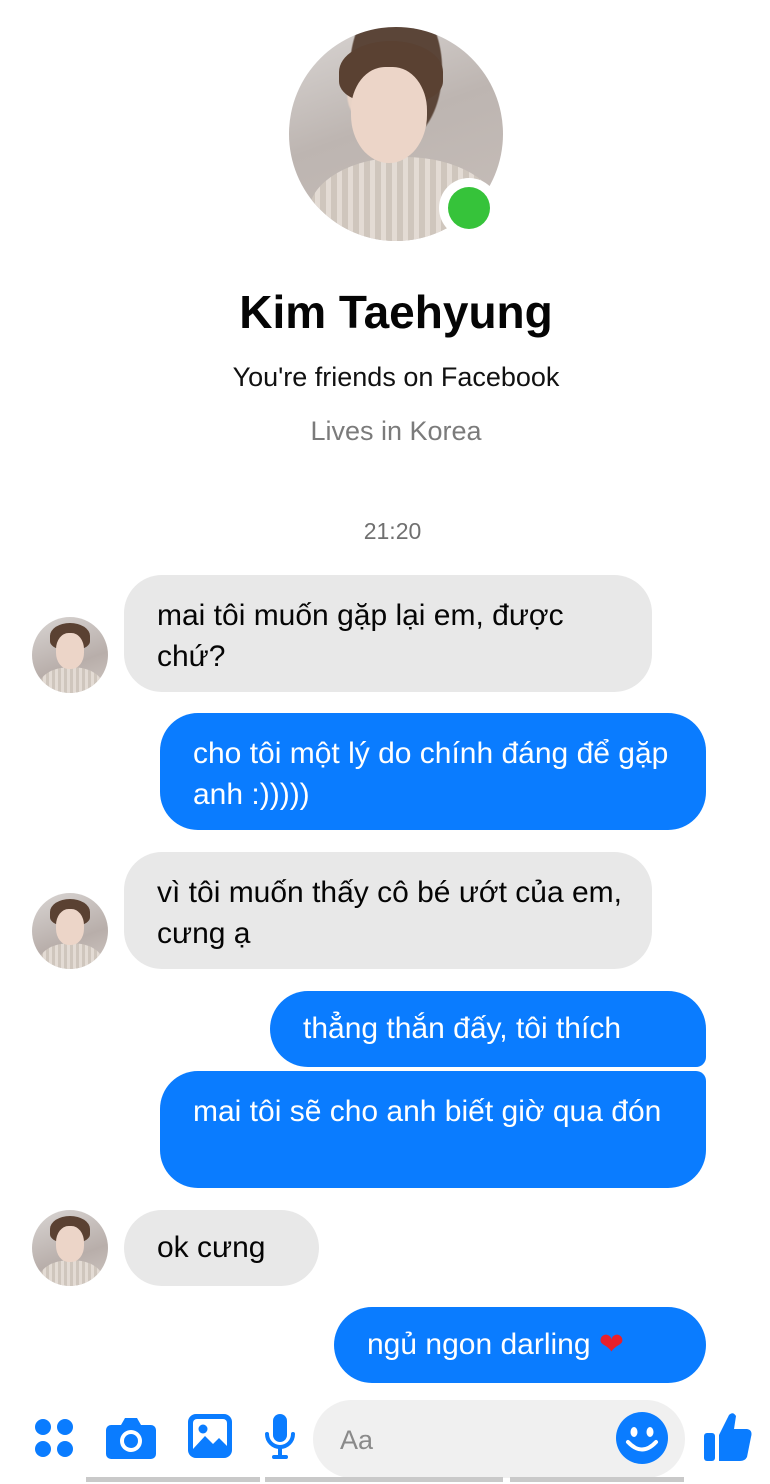 The image size is (770, 1484). Describe the element at coordinates (427, 1111) in the screenshot. I see `message-text: mai tôi sẽ cho anh biết giờ qua đón` at that location.